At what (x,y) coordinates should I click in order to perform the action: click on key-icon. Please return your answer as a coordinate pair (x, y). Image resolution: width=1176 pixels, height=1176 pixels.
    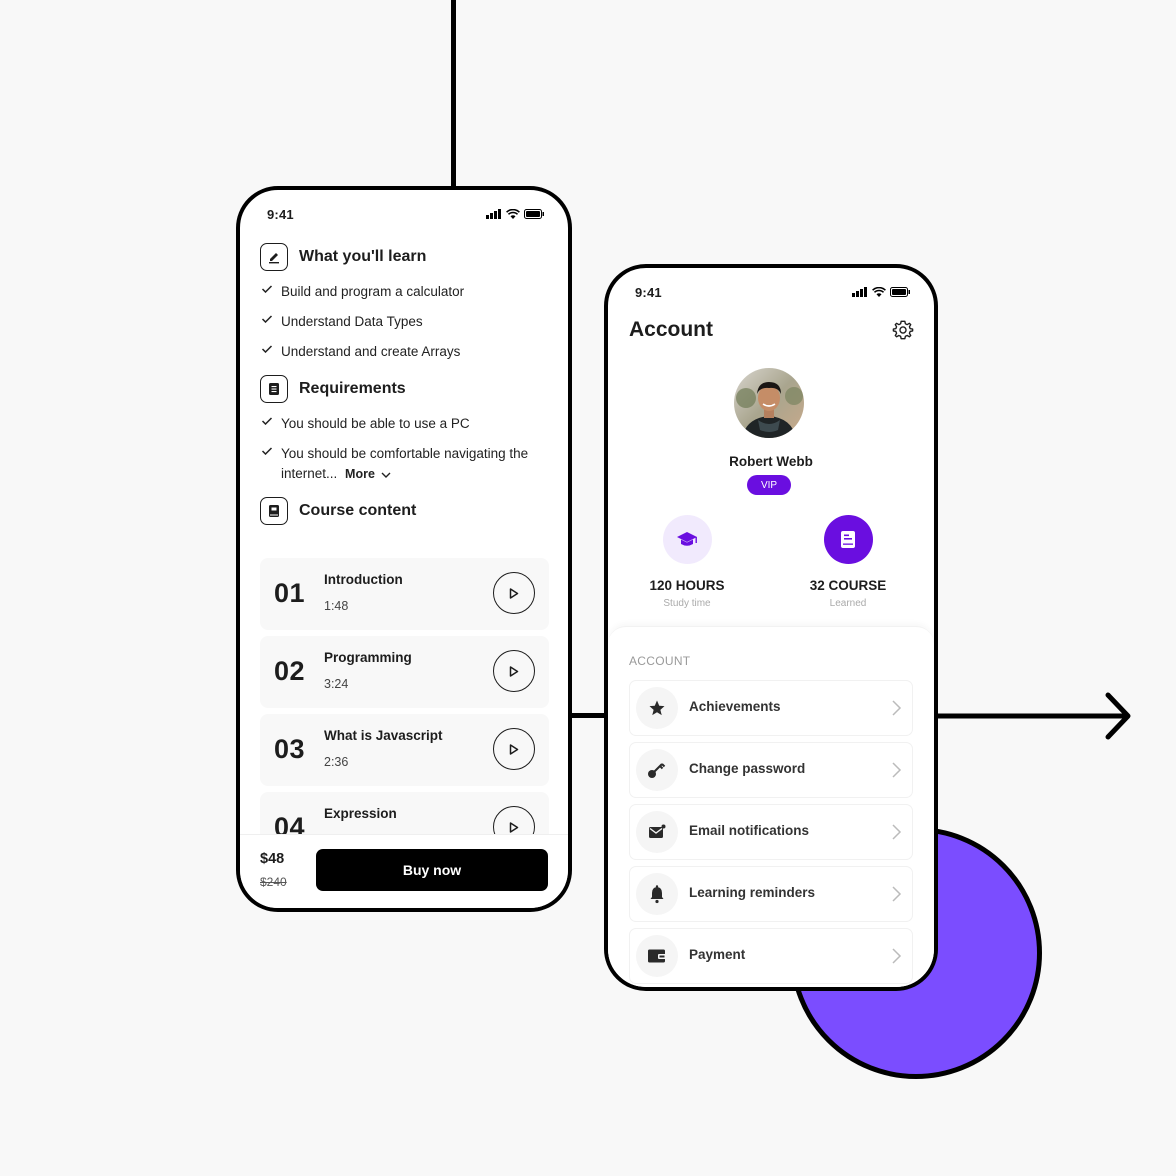
    Looking at the image, I should click on (657, 770).